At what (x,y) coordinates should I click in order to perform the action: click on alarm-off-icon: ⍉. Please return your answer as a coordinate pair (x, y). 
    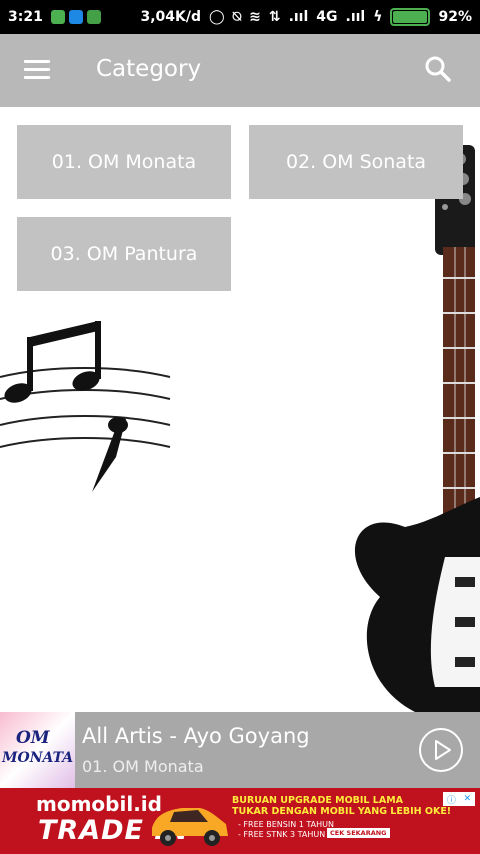
    Looking at the image, I should click on (237, 17).